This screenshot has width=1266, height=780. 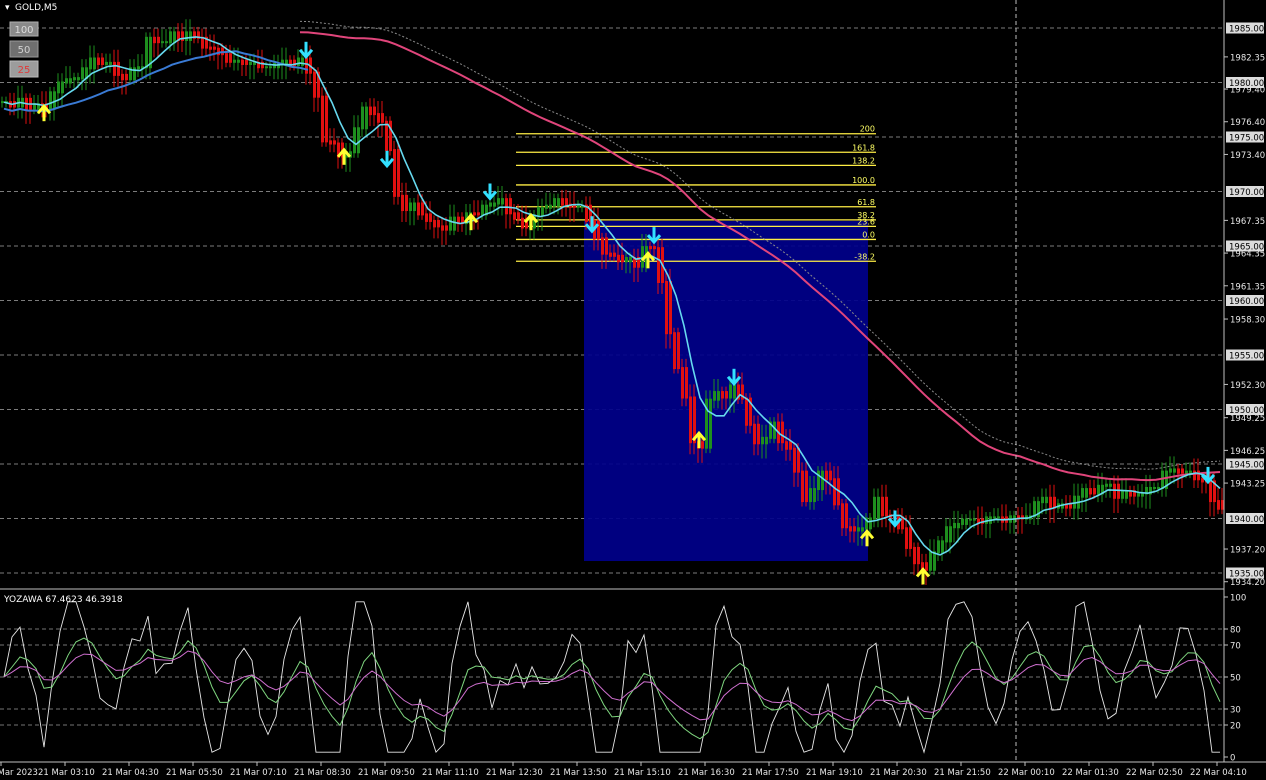 I want to click on dropdown-triangle-icon: ▾, so click(x=7, y=8).